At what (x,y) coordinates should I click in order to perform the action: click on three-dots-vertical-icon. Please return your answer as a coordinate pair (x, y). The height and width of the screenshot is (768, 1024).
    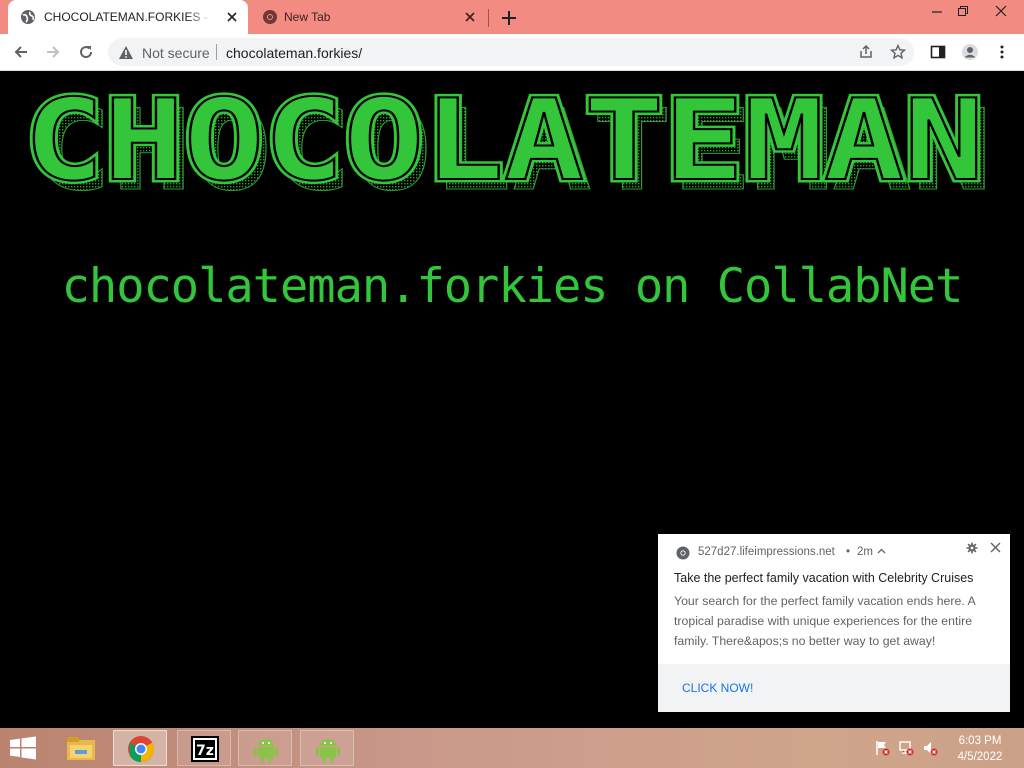
    Looking at the image, I should click on (1002, 52).